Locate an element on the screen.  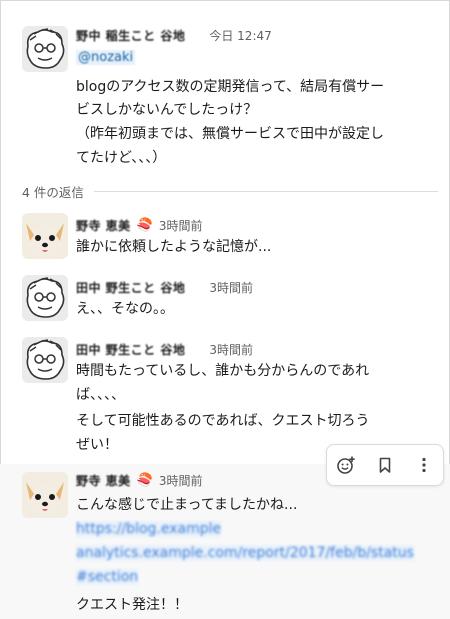
message-mention-line: @nozaki is located at coordinates (106, 57).